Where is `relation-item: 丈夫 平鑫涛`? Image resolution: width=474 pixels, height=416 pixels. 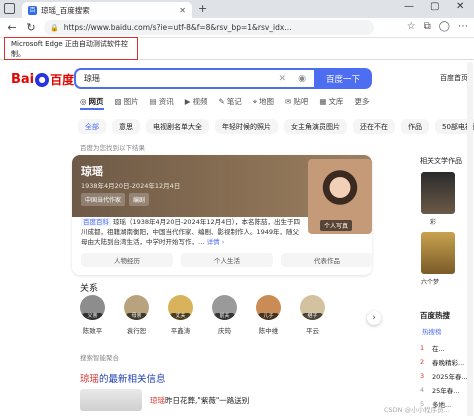 relation-item: 丈夫 平鑫涛 is located at coordinates (180, 315).